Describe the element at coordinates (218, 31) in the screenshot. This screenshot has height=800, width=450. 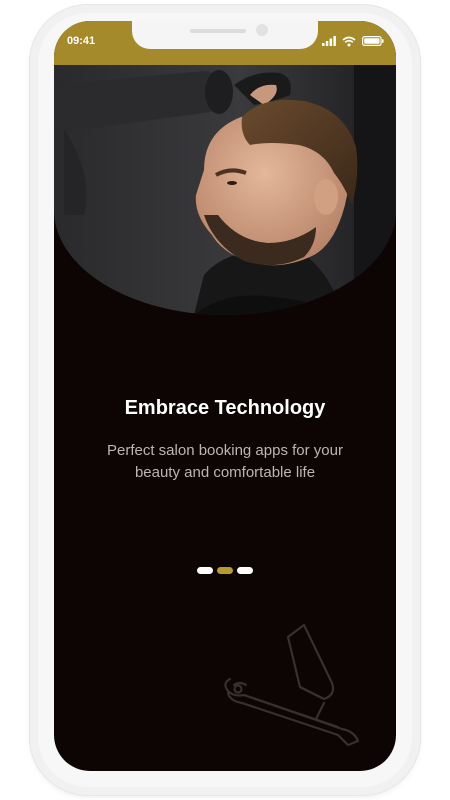
I see `speaker` at that location.